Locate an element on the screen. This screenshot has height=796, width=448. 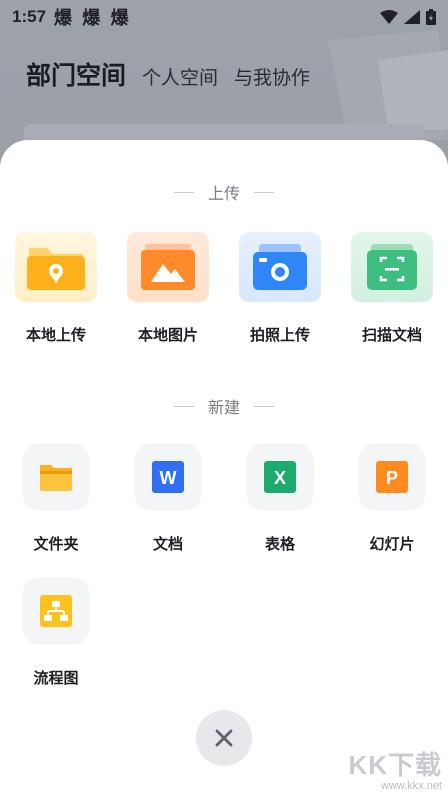
signal-icon is located at coordinates (412, 17).